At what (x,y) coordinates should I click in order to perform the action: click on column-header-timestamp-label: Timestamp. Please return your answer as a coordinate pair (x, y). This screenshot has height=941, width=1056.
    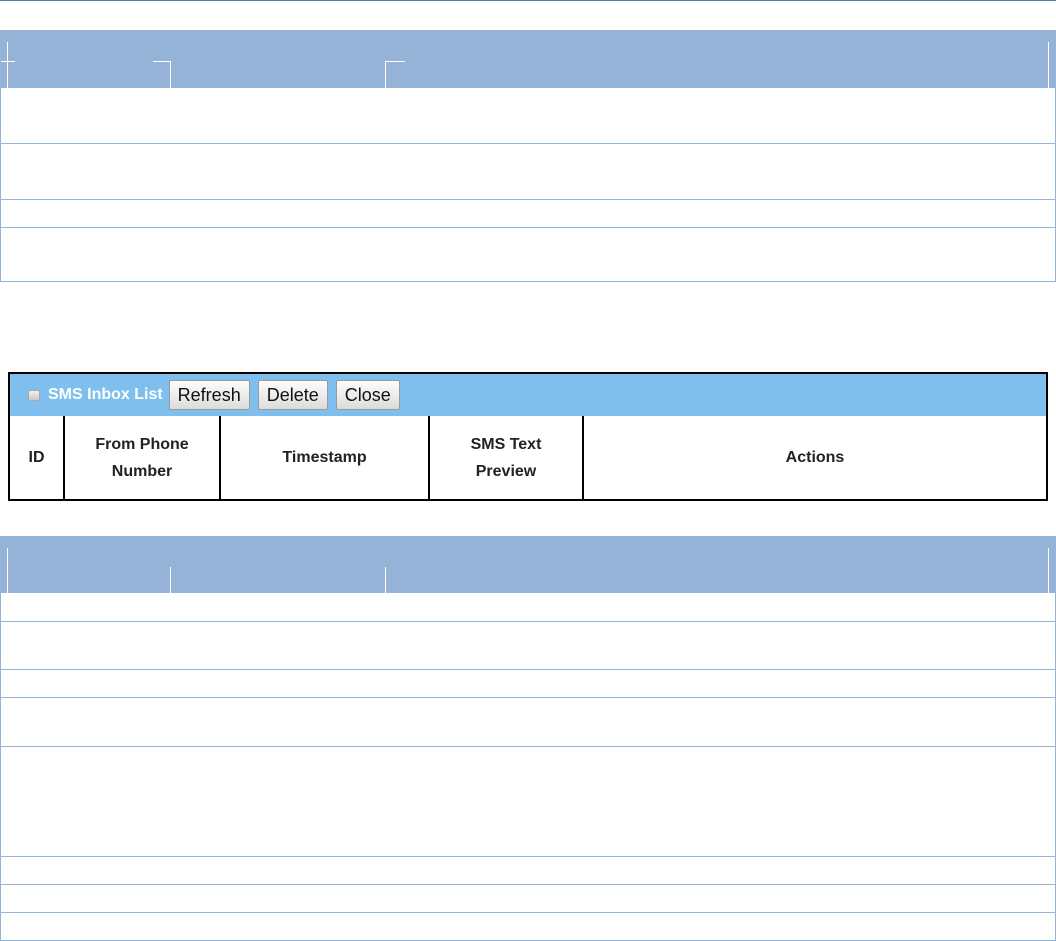
    Looking at the image, I should click on (324, 457).